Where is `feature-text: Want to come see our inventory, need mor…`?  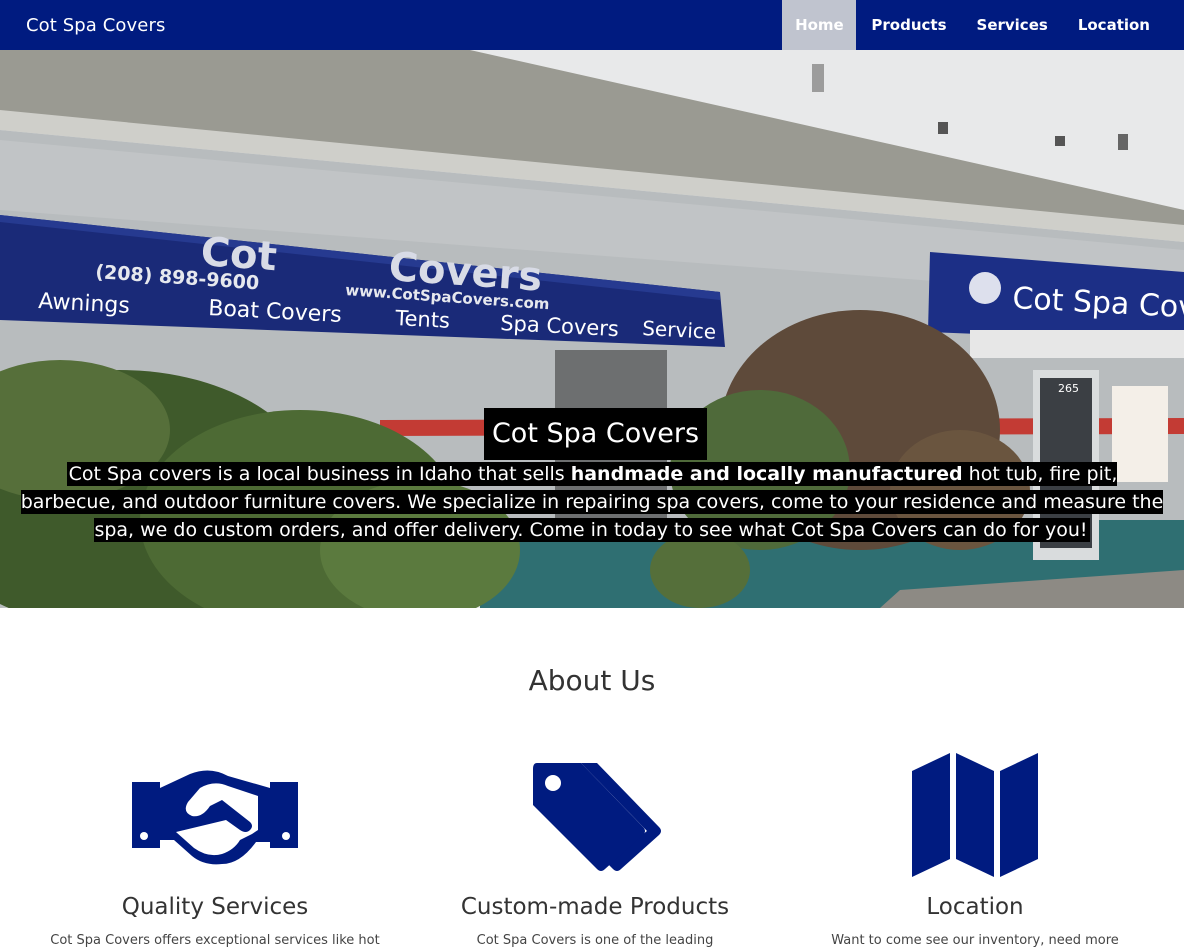 feature-text: Want to come see our inventory, need mor… is located at coordinates (975, 940).